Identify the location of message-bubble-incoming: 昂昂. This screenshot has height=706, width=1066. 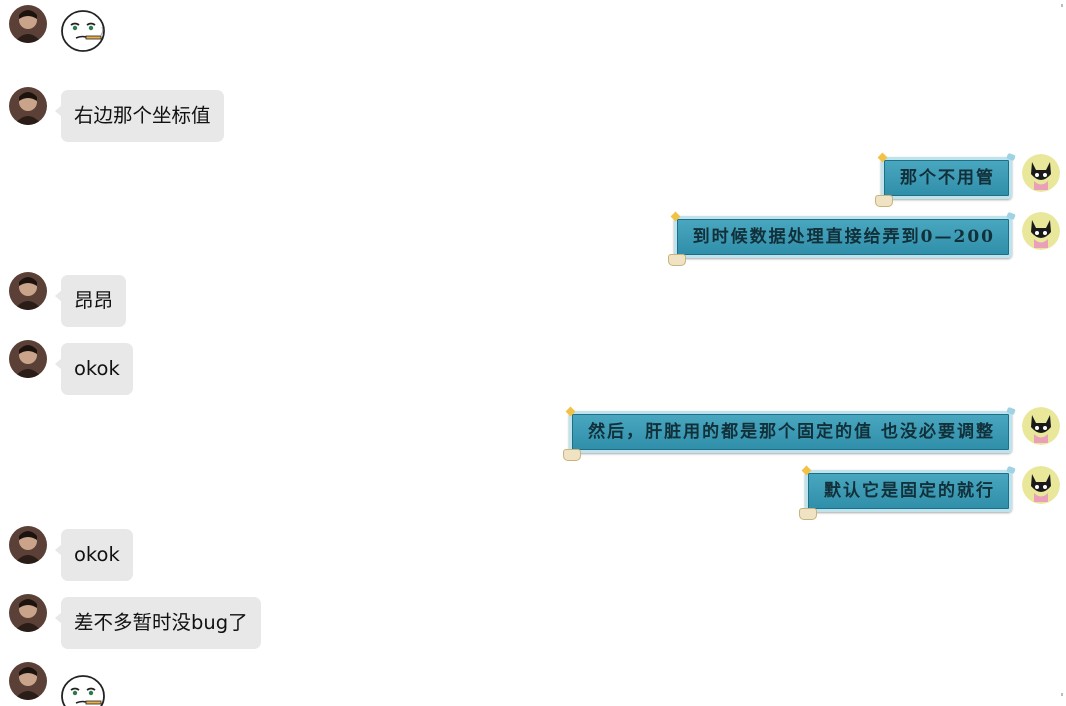
(90, 301).